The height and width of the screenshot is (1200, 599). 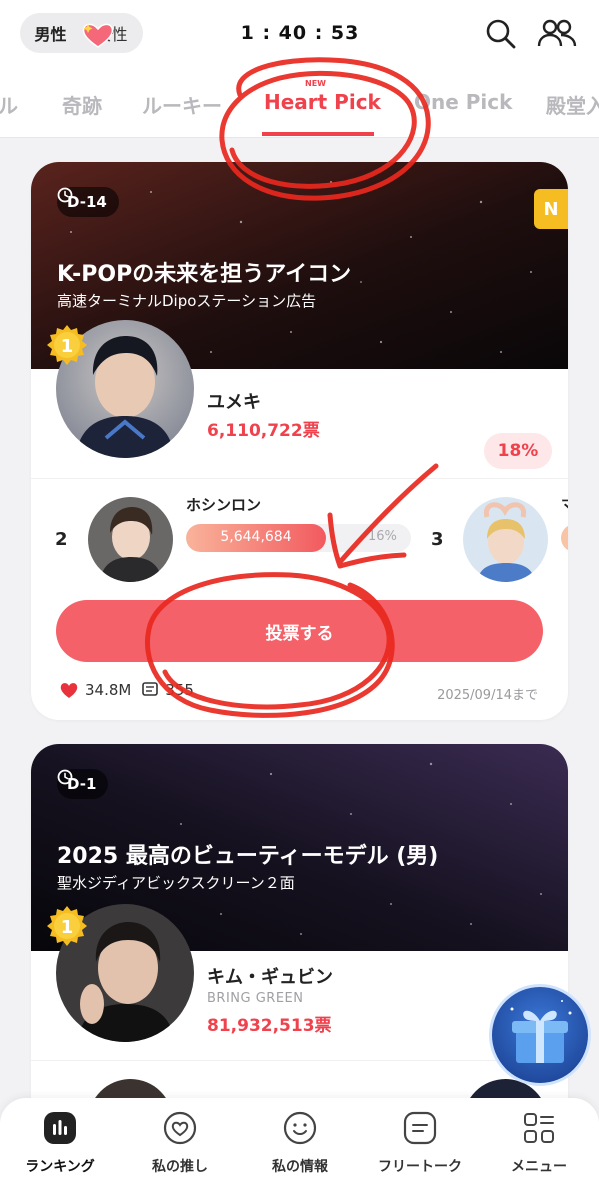 I want to click on first-place-votes-2: 81,932,513票, so click(x=269, y=1026).